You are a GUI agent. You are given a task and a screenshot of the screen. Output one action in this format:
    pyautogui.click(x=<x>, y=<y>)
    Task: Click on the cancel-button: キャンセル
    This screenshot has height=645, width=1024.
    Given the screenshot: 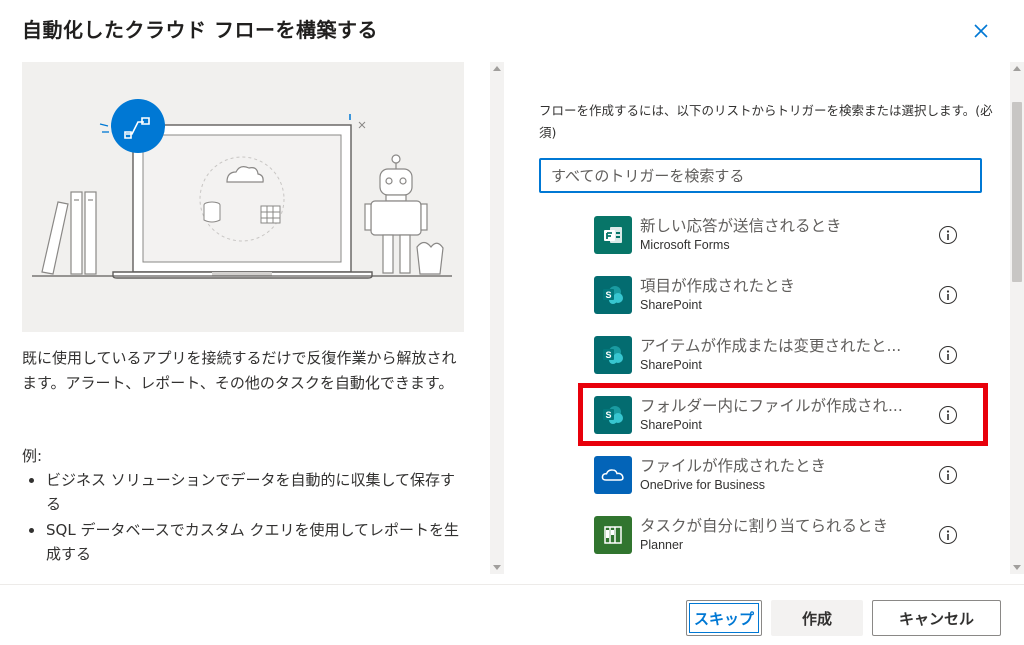 What is the action you would take?
    pyautogui.click(x=936, y=618)
    